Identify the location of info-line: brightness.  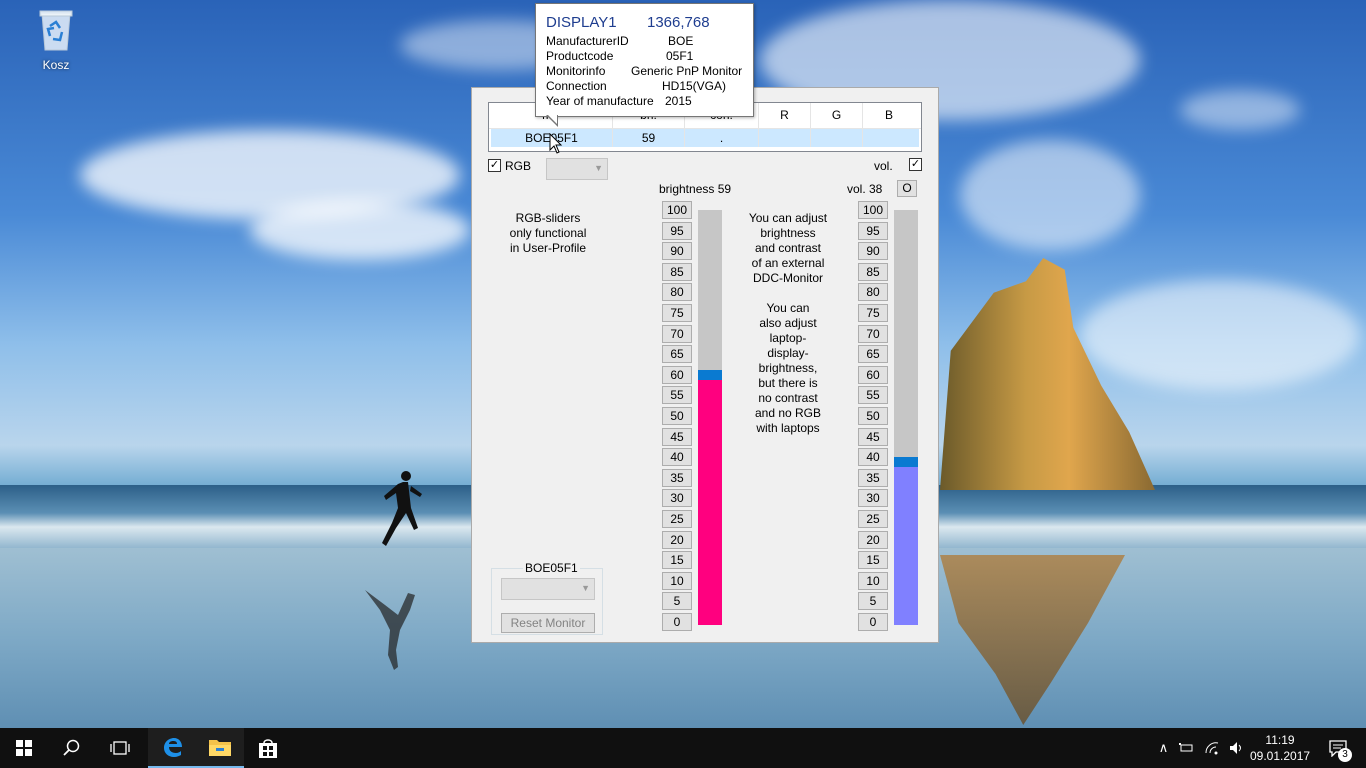
(788, 233).